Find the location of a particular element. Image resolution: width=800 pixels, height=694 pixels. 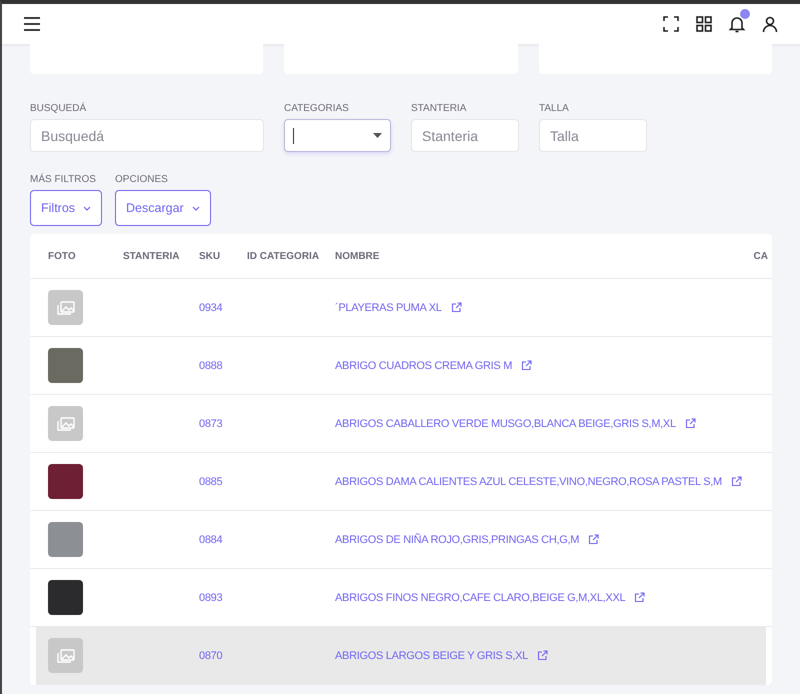

input-field: Talla is located at coordinates (593, 135).